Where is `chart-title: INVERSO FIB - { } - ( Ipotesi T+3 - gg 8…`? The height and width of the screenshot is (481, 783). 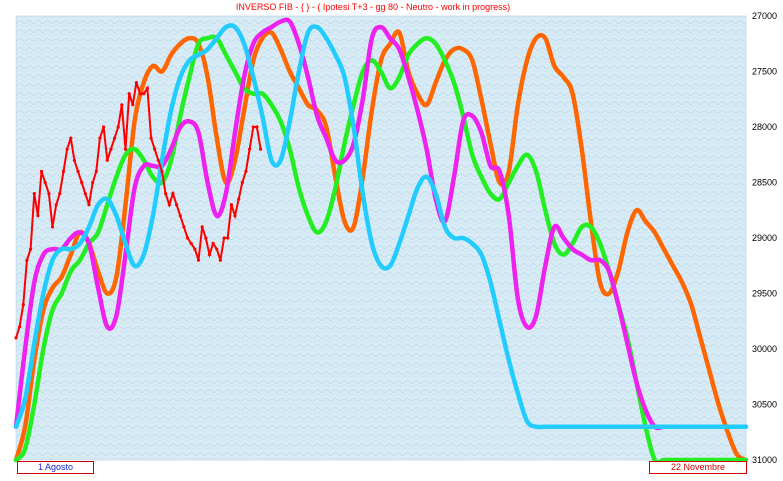
chart-title: INVERSO FIB - { } - ( Ipotesi T+3 - gg 8… is located at coordinates (373, 7).